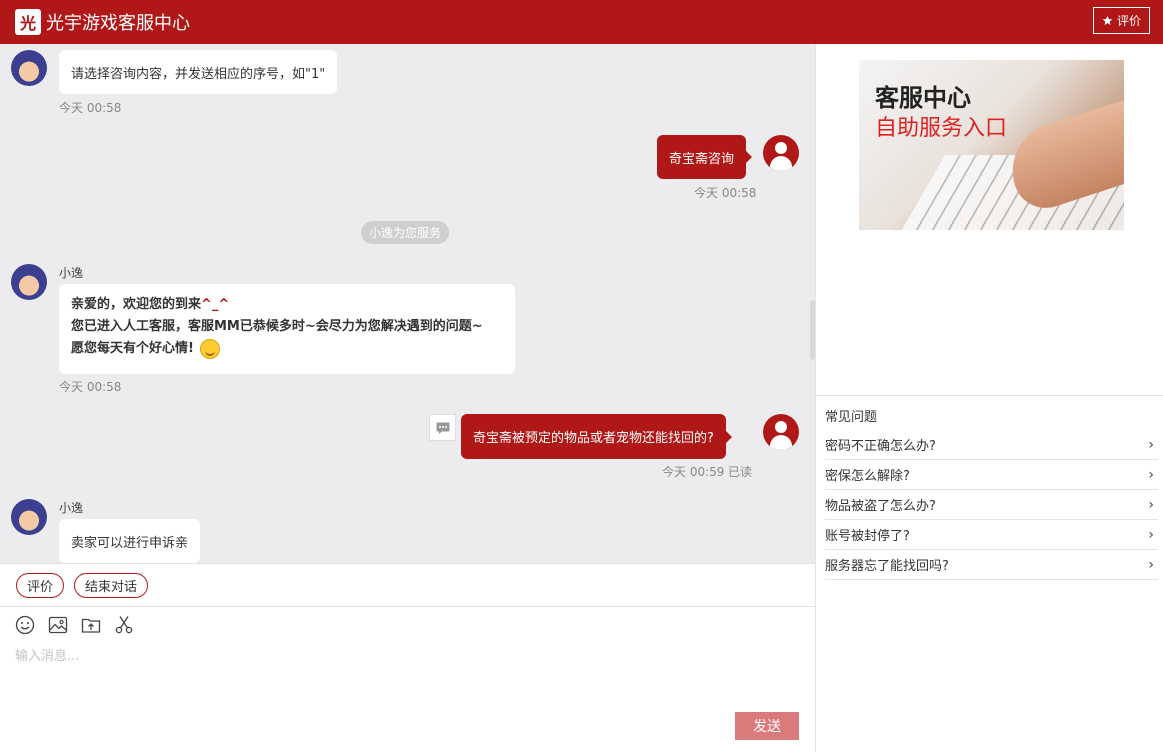  I want to click on message-text: 奇宝斋被预定的物品或者宠物还能找回的?, so click(593, 438).